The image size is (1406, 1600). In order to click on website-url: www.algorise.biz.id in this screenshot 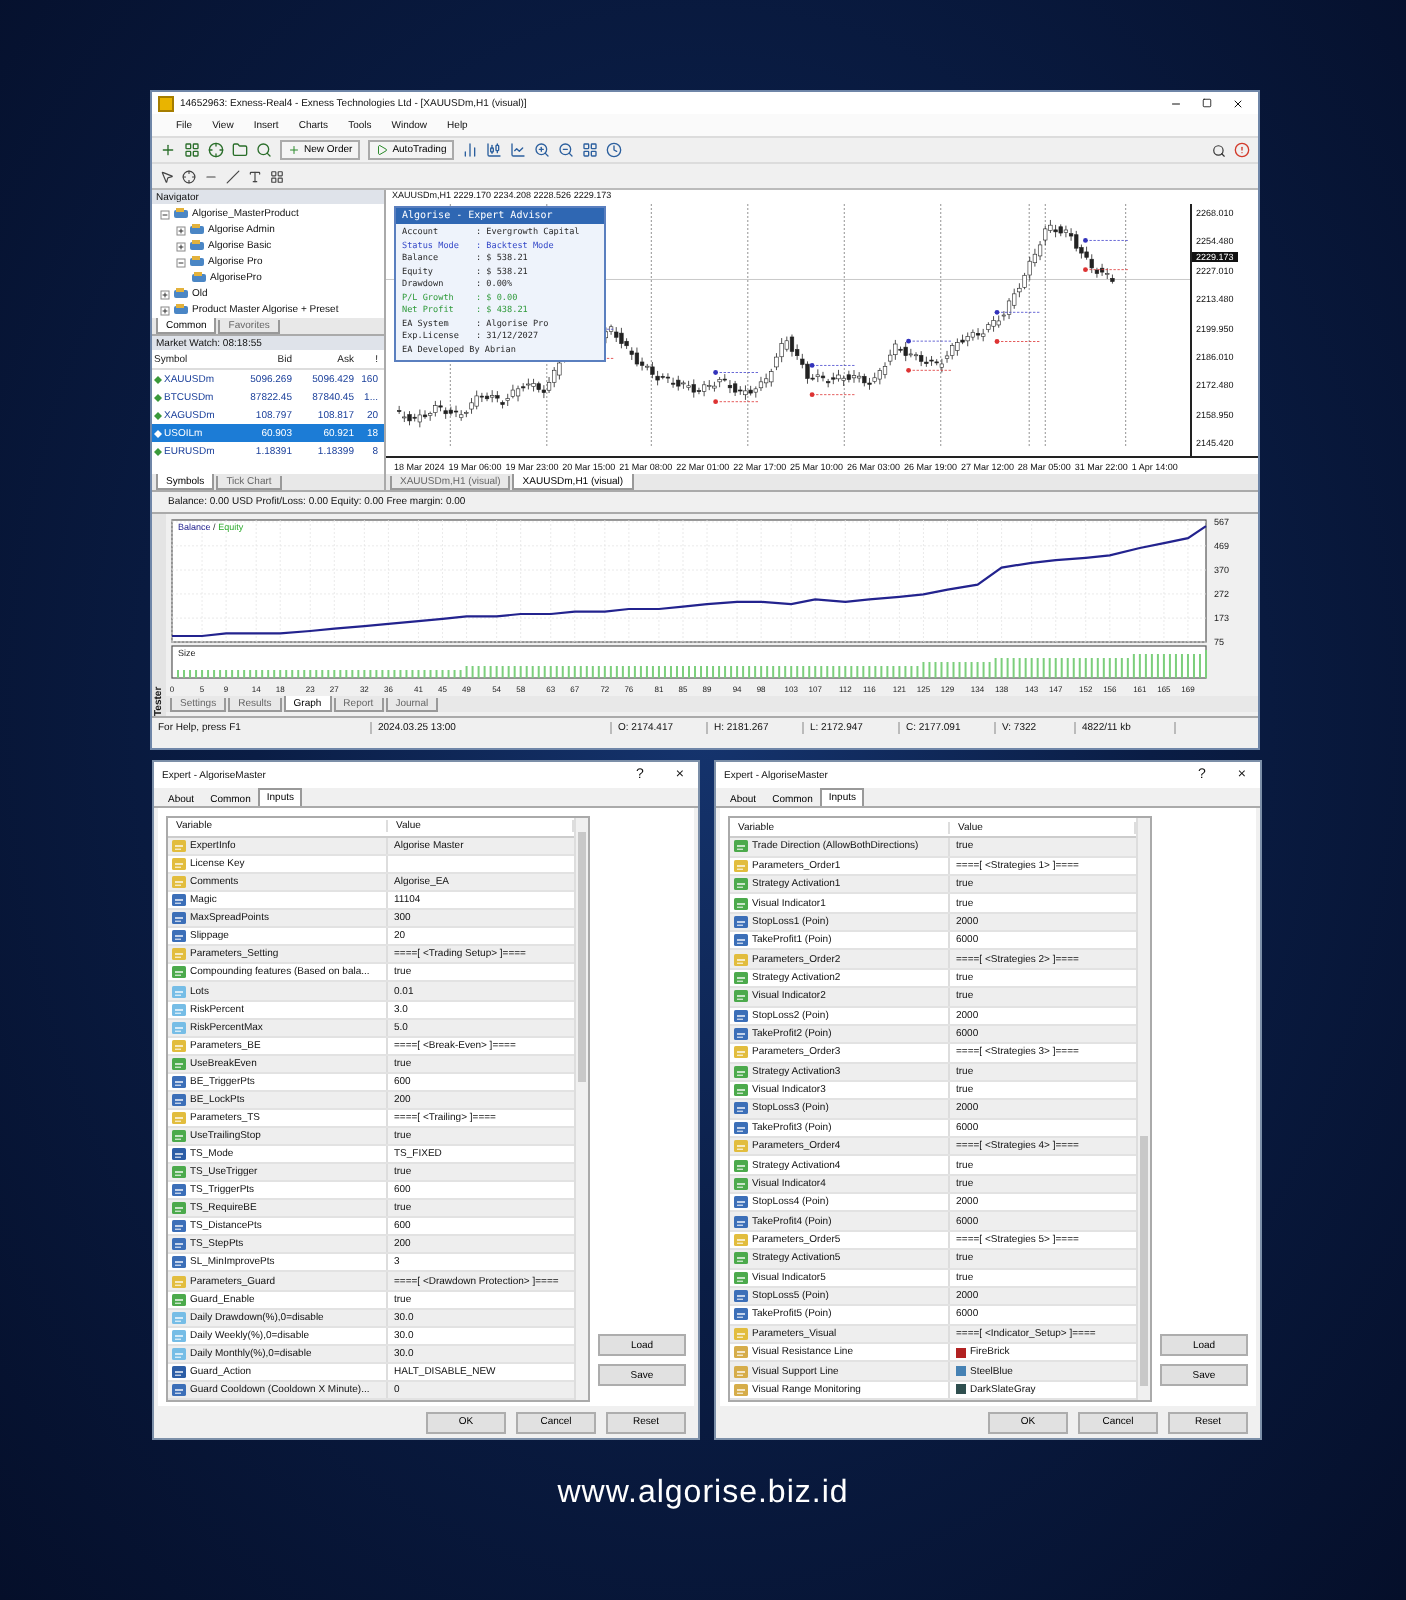, I will do `click(703, 1494)`.